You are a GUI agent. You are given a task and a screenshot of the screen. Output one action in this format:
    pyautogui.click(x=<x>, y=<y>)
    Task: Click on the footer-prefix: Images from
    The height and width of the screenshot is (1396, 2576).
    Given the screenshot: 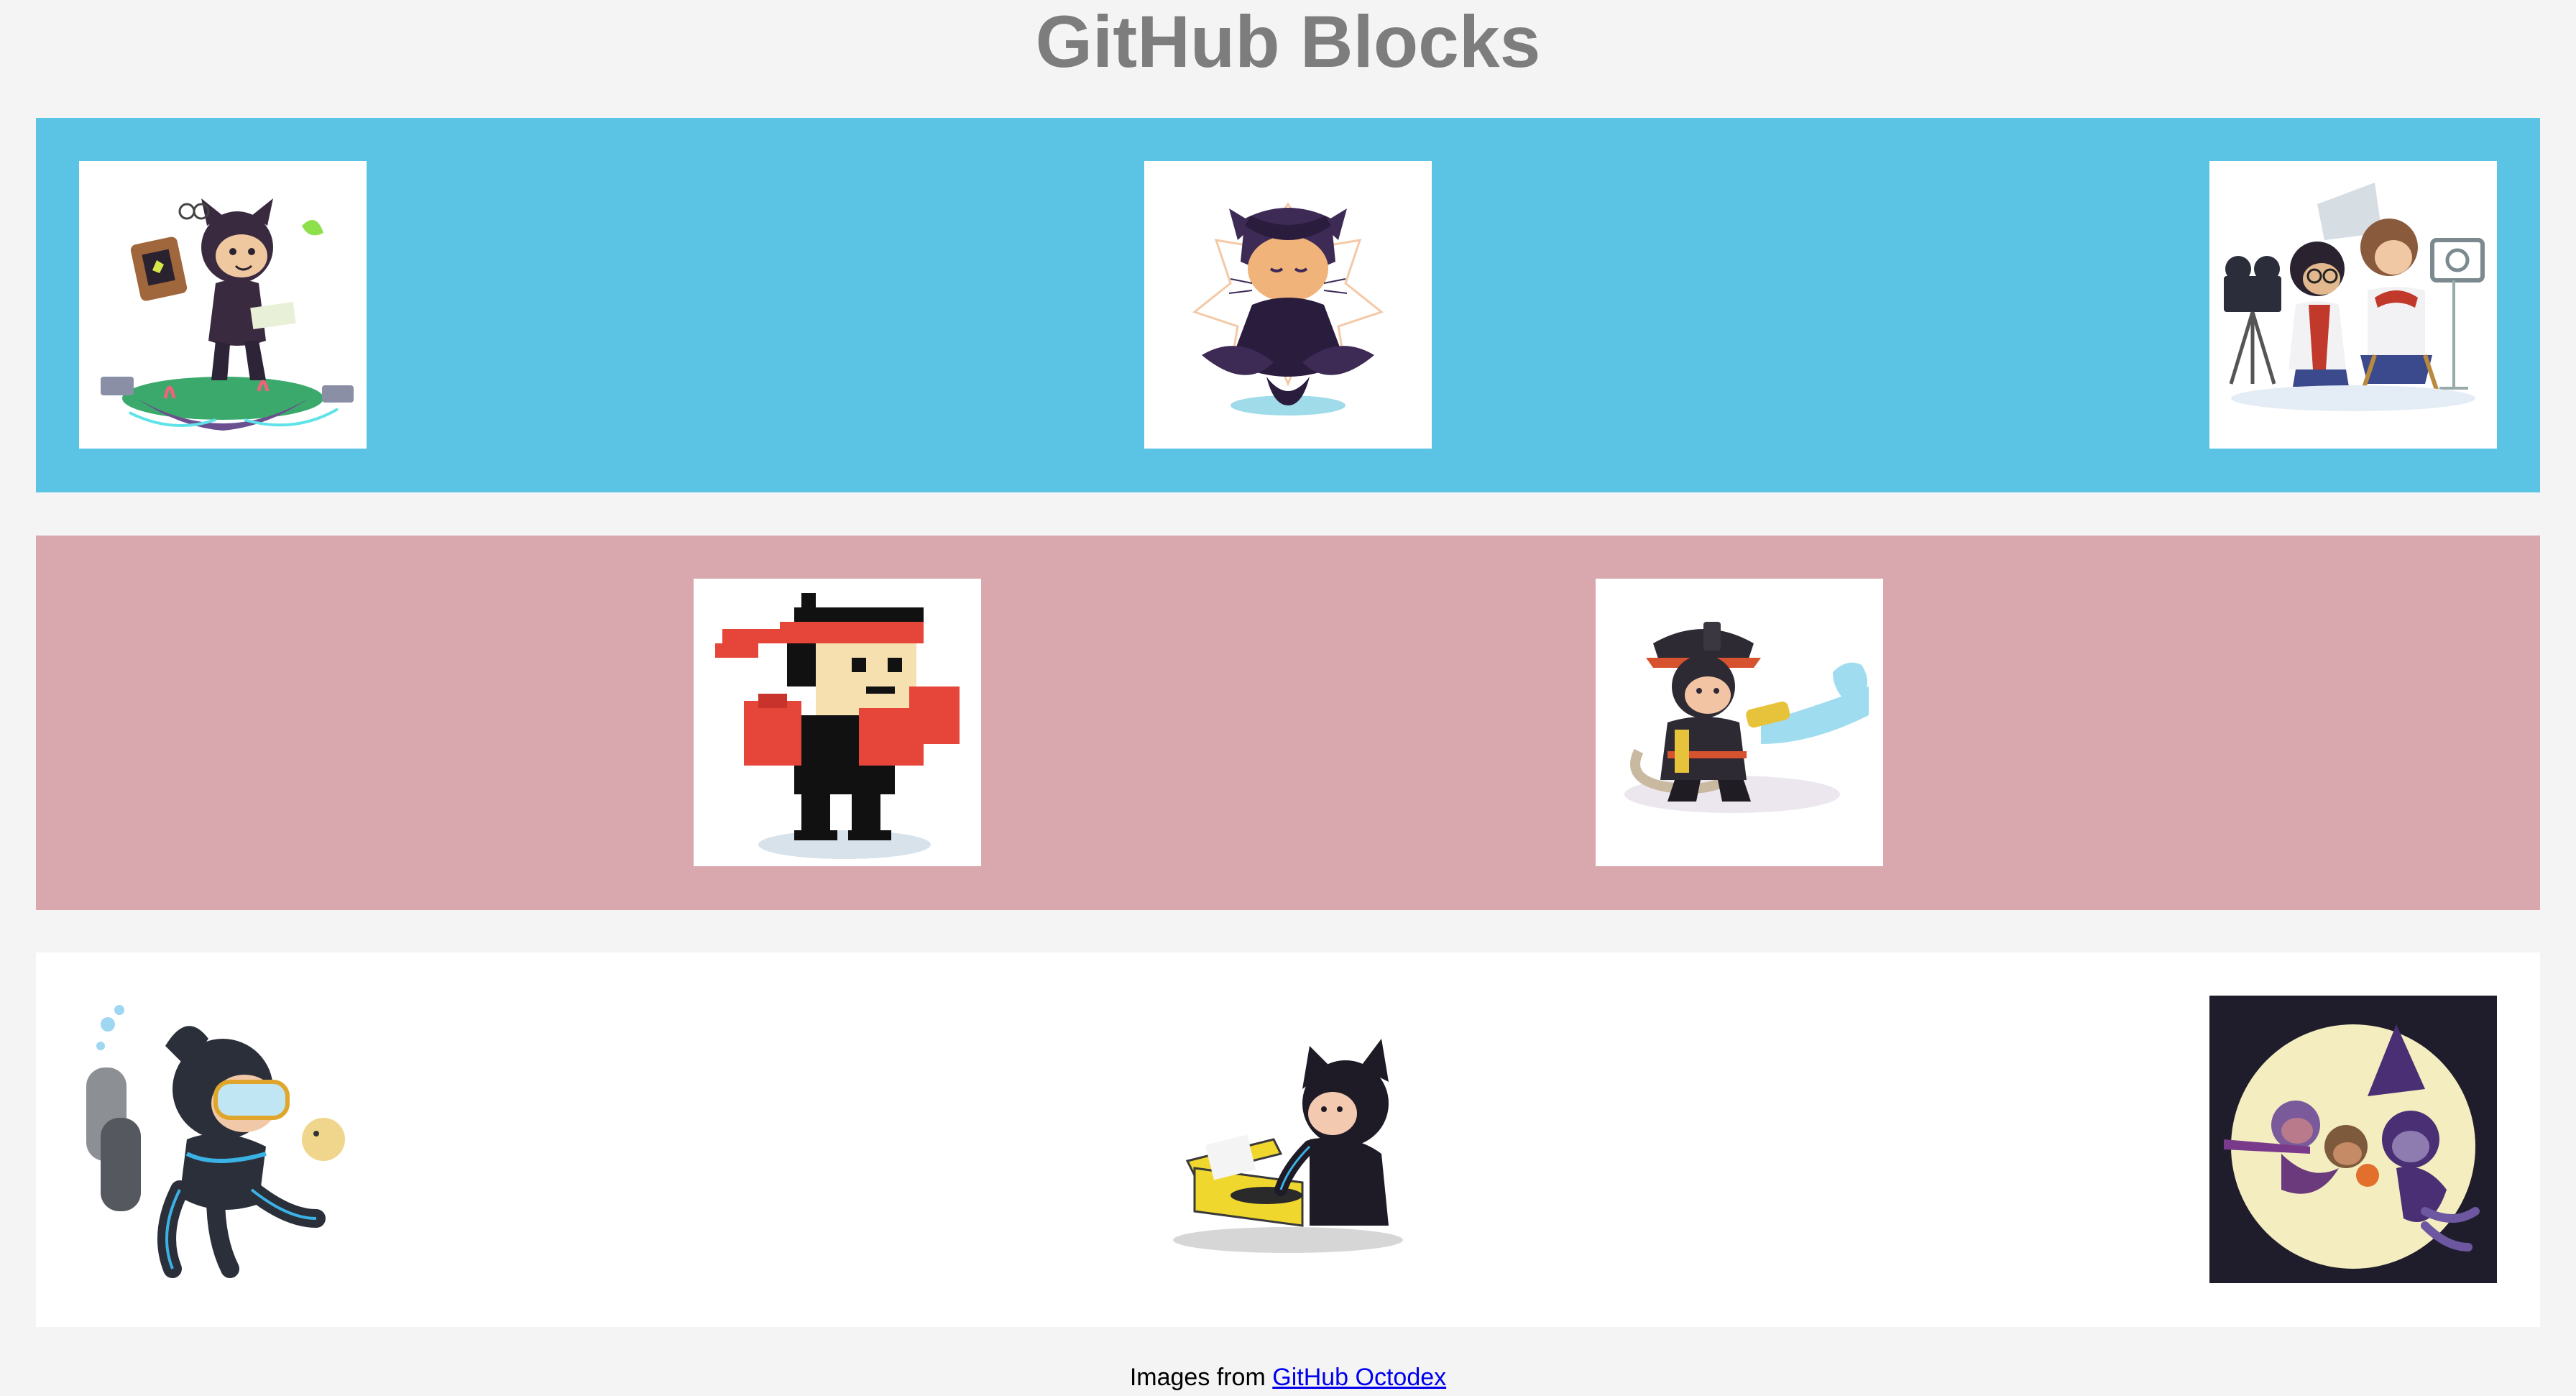 What is the action you would take?
    pyautogui.click(x=1197, y=1377)
    